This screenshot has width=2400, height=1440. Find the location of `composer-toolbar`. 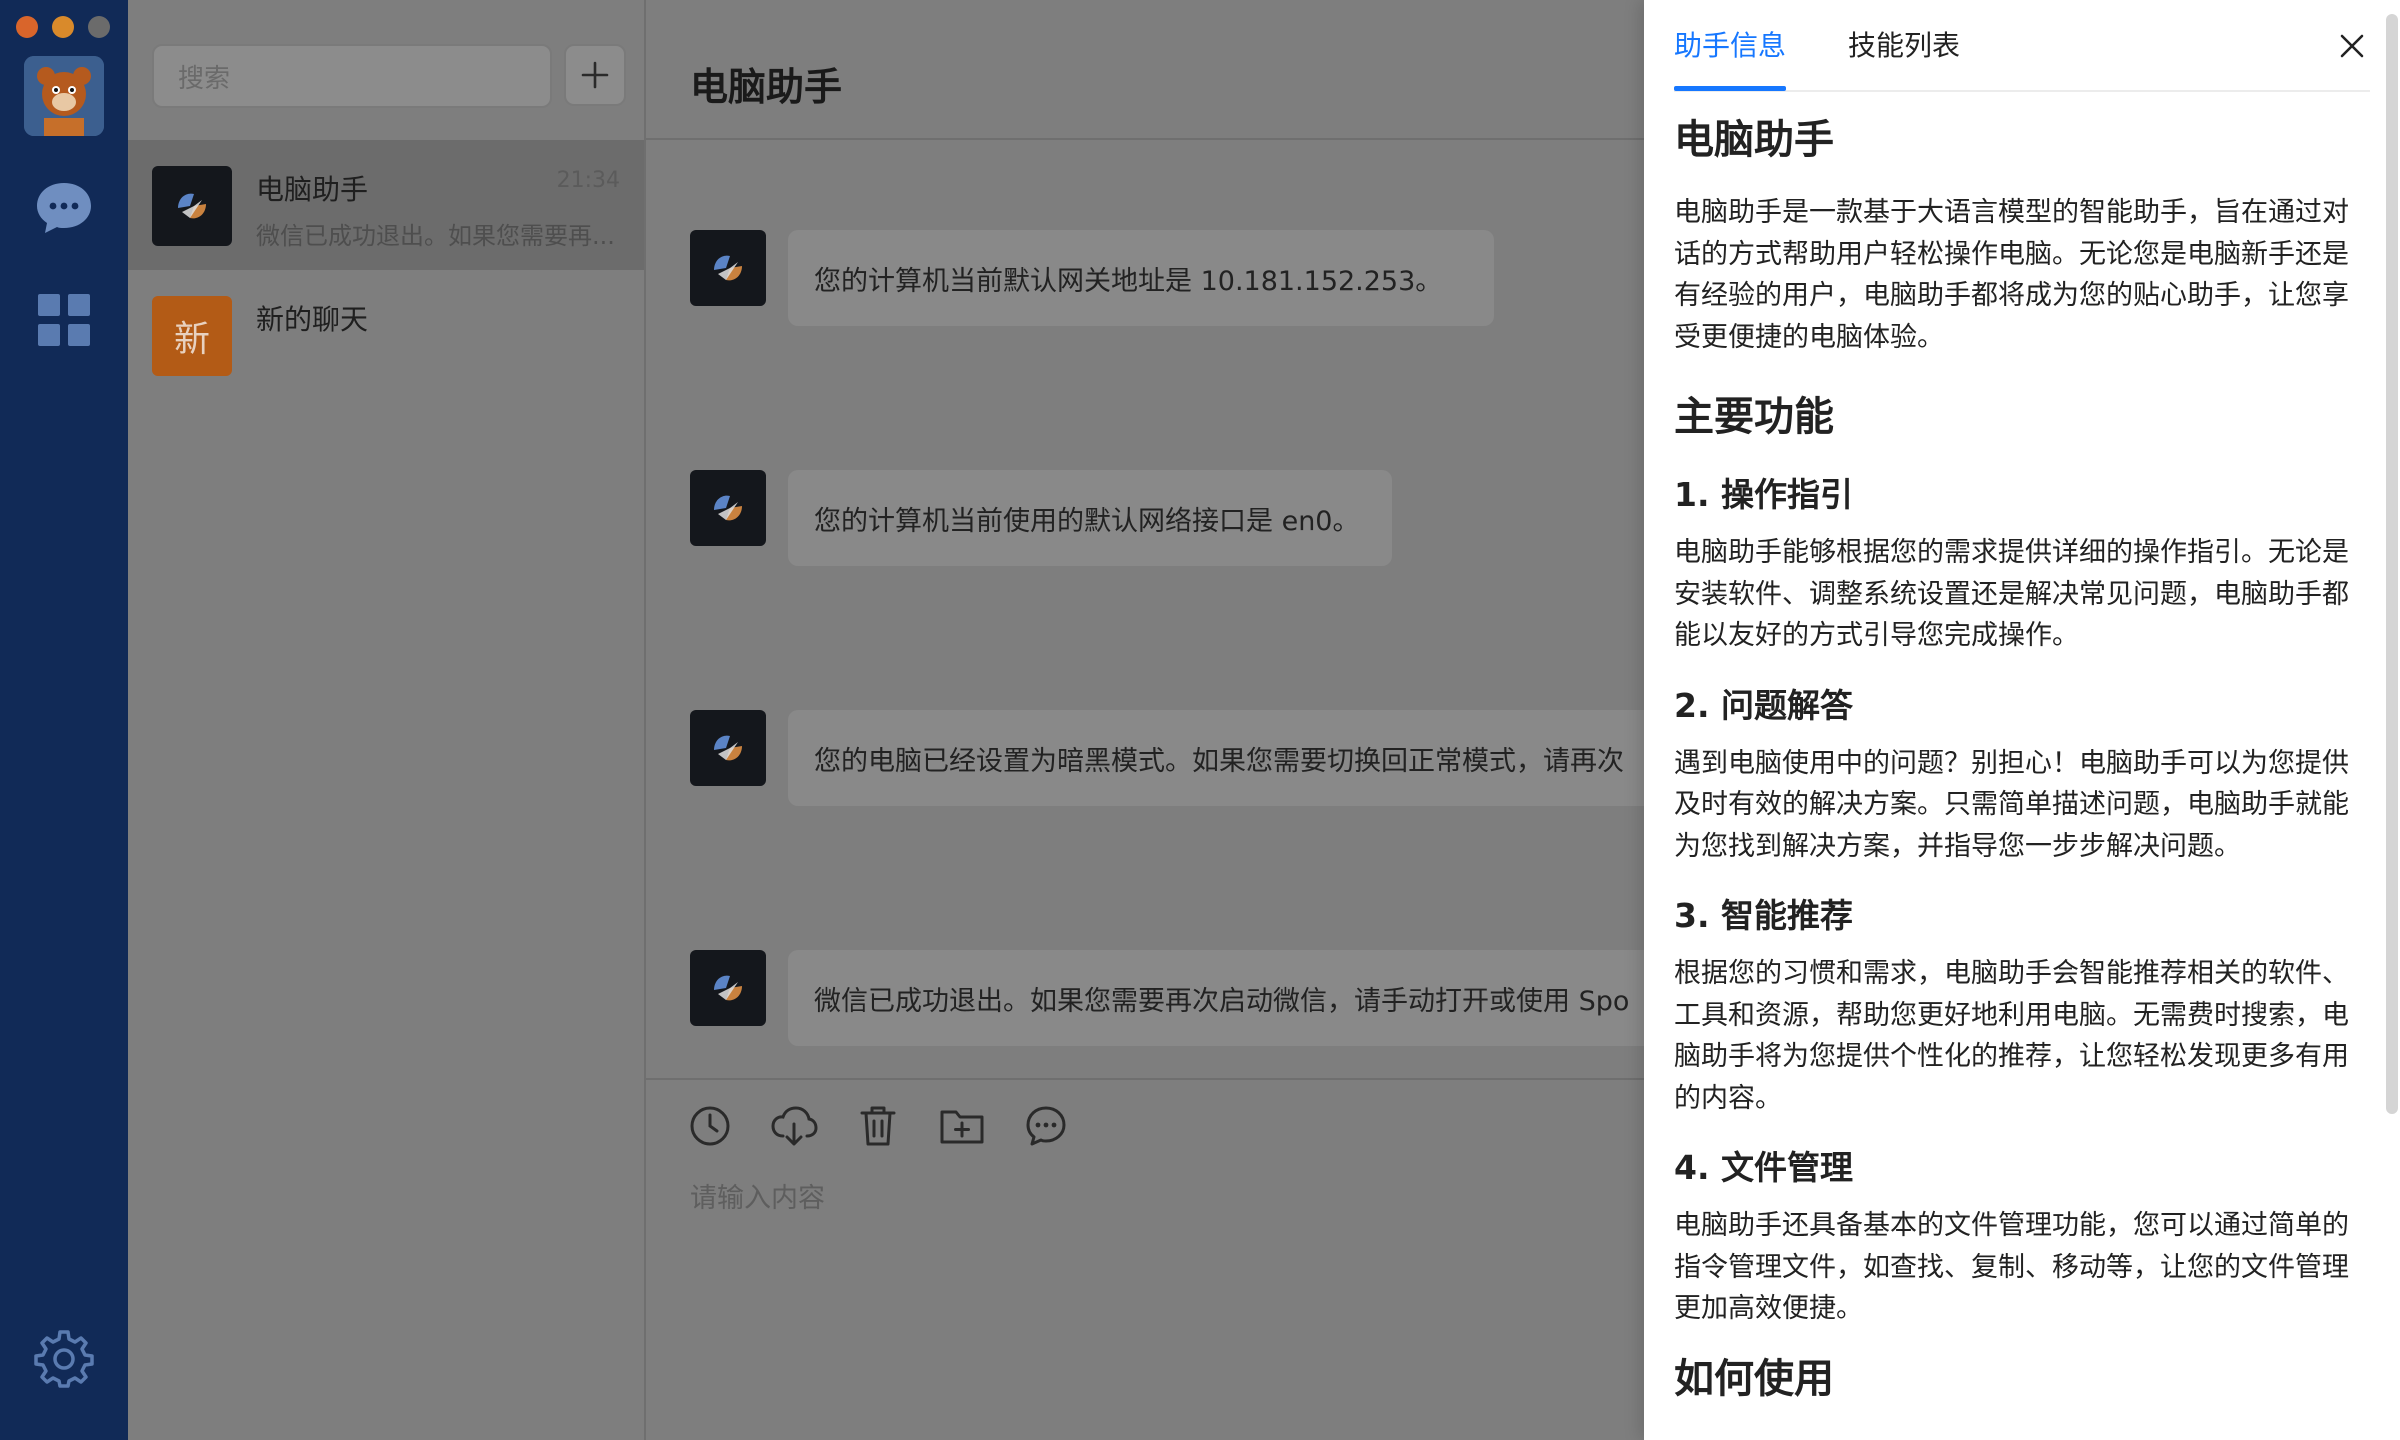

composer-toolbar is located at coordinates (878, 1126).